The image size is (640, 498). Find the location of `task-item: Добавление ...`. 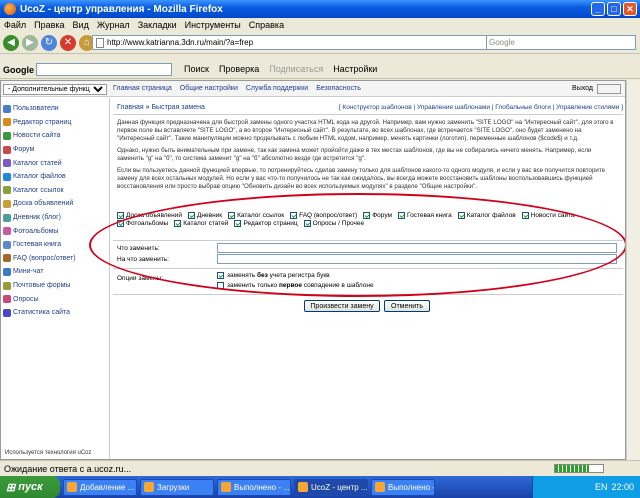

task-item: Добавление ... is located at coordinates (100, 487).